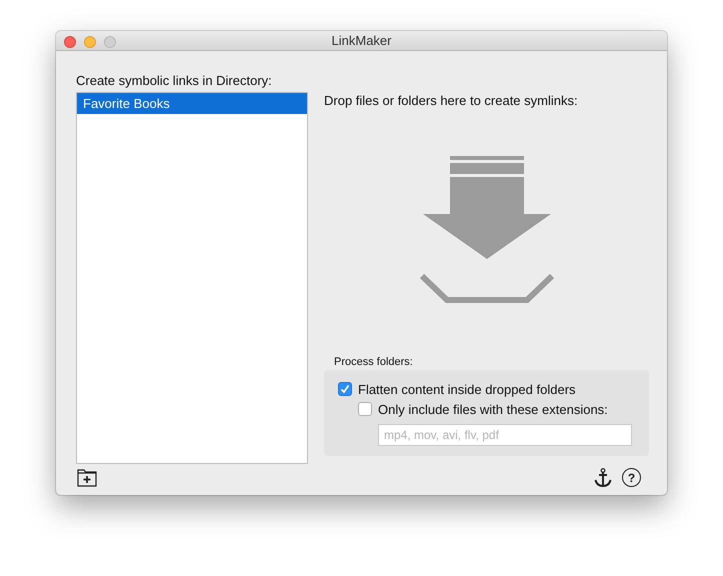 The height and width of the screenshot is (576, 723). Describe the element at coordinates (451, 101) in the screenshot. I see `drop-label: Drop files or folders here to create symlinks:` at that location.